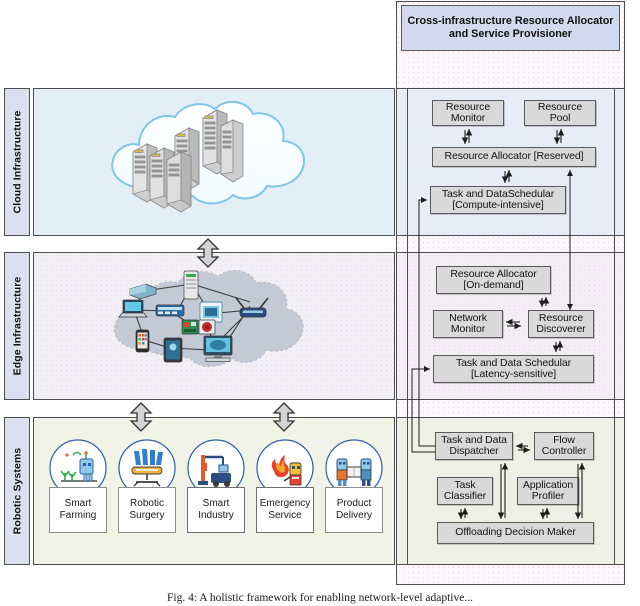  Describe the element at coordinates (468, 118) in the screenshot. I see `block-resource-monitor-line-2: Monitor` at that location.